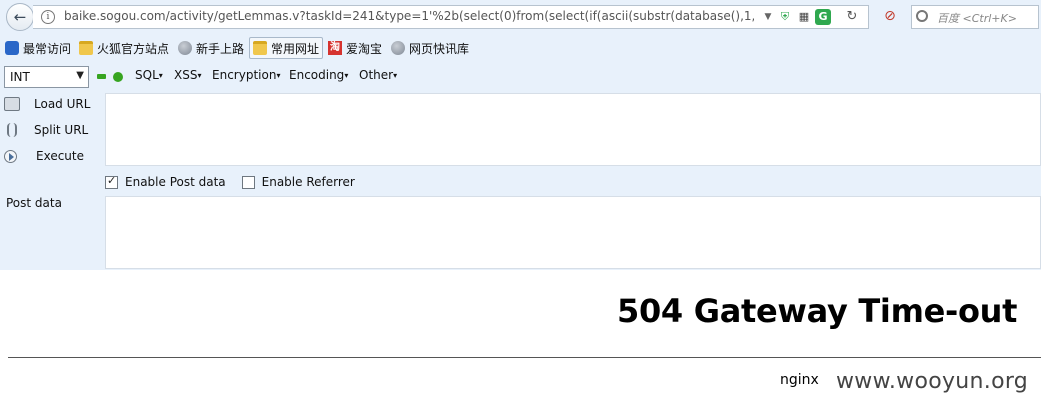 This screenshot has width=1041, height=412. What do you see at coordinates (47, 48) in the screenshot?
I see `bookmark-label: 最常访问` at bounding box center [47, 48].